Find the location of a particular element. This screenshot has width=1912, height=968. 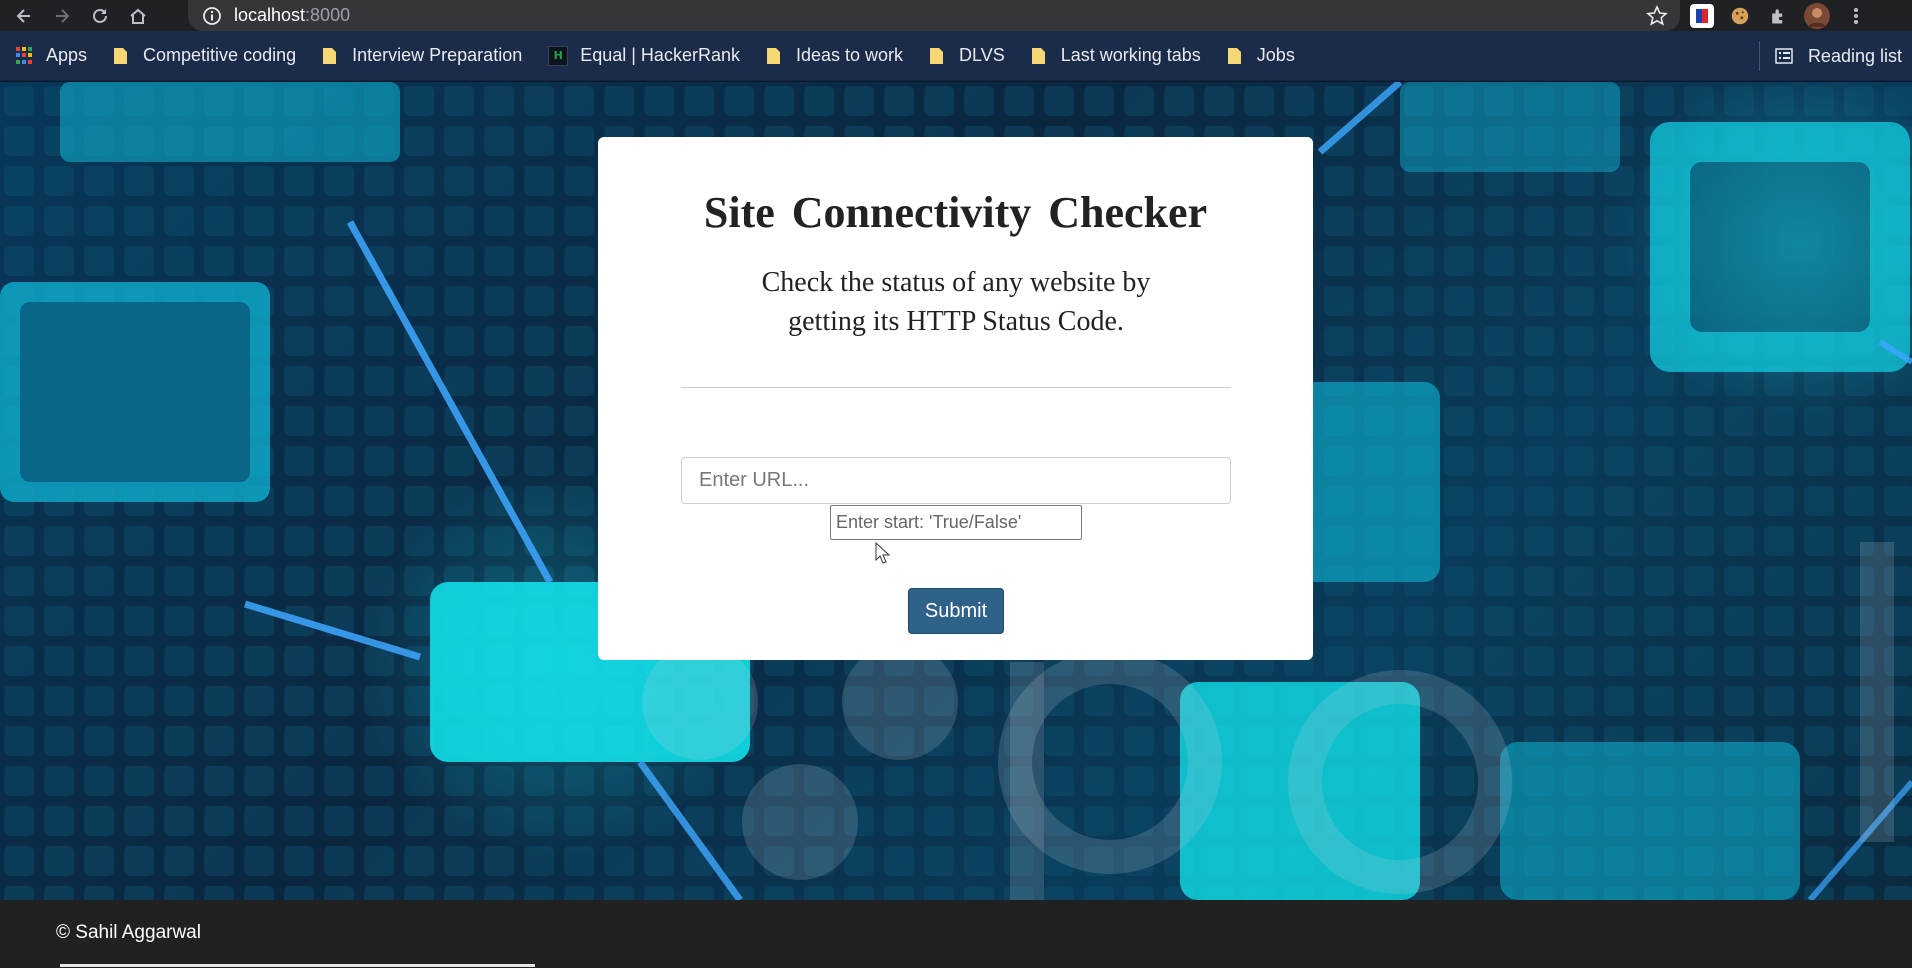

site-info-icon is located at coordinates (212, 16).